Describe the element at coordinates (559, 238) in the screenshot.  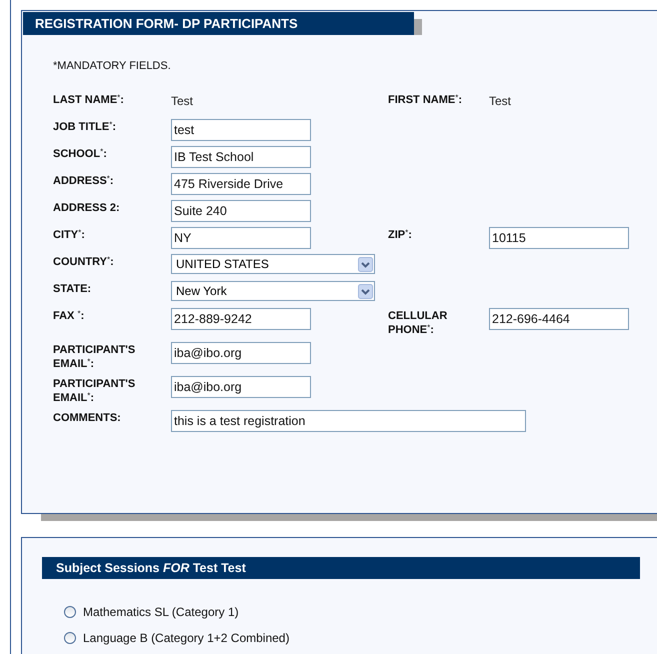
I see `input-field: 10115` at that location.